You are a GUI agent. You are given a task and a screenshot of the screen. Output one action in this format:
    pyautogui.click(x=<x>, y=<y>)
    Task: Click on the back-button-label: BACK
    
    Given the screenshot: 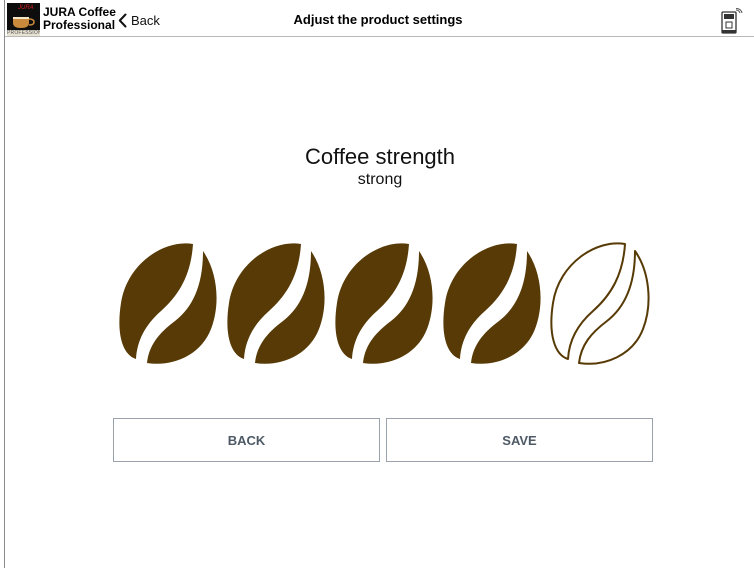 What is the action you would take?
    pyautogui.click(x=246, y=440)
    